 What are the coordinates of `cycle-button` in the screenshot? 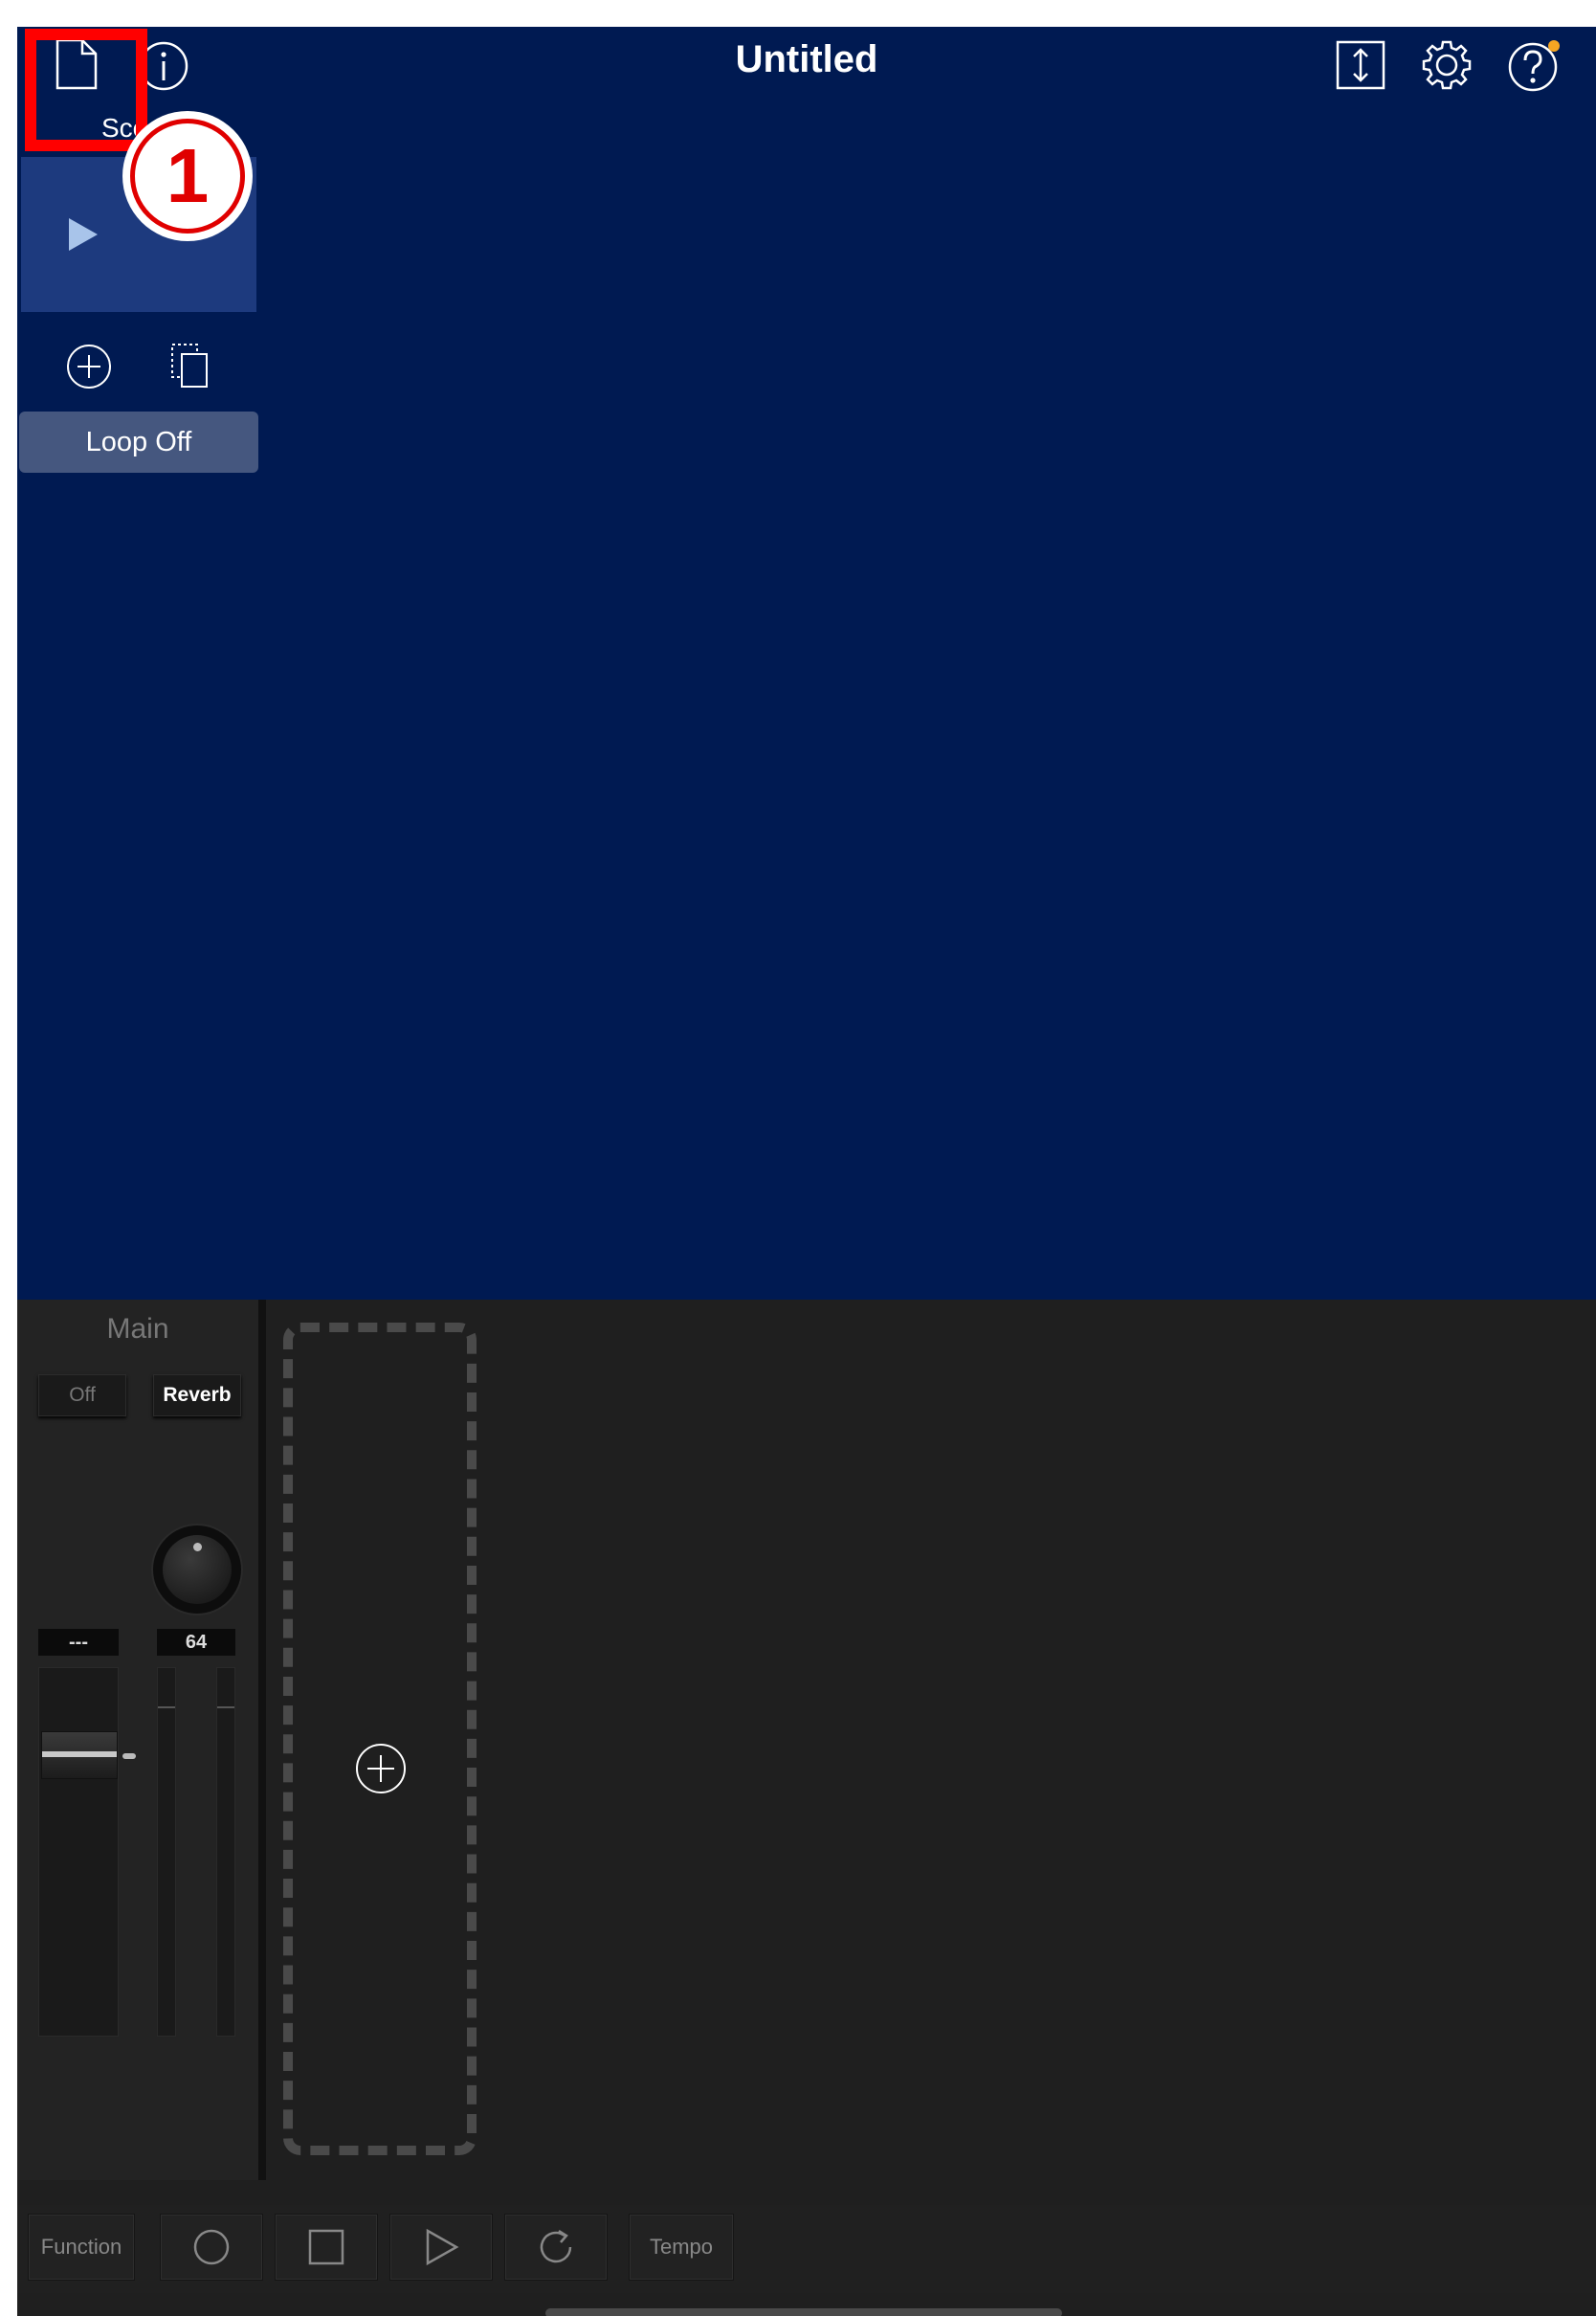 It's located at (556, 2247).